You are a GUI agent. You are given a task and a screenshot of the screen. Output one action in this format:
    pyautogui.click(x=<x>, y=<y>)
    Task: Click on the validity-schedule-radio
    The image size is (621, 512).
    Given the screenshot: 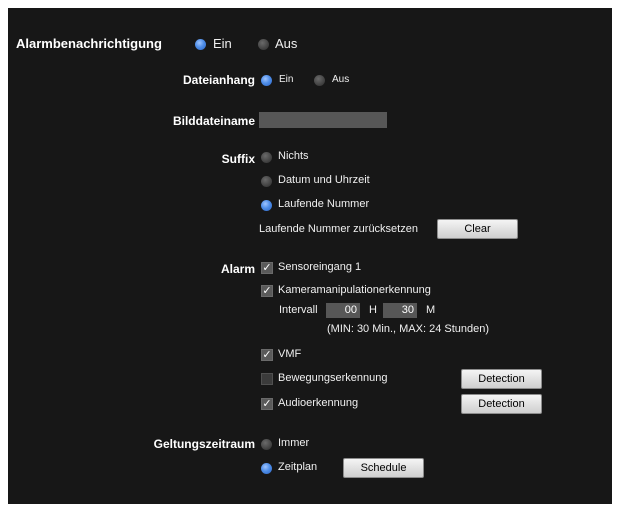 What is the action you would take?
    pyautogui.click(x=266, y=468)
    